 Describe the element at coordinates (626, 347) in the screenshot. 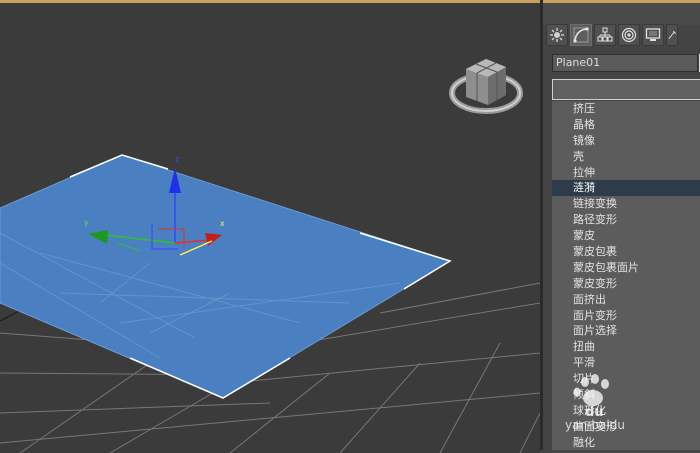

I see `list-item: 扭曲` at that location.